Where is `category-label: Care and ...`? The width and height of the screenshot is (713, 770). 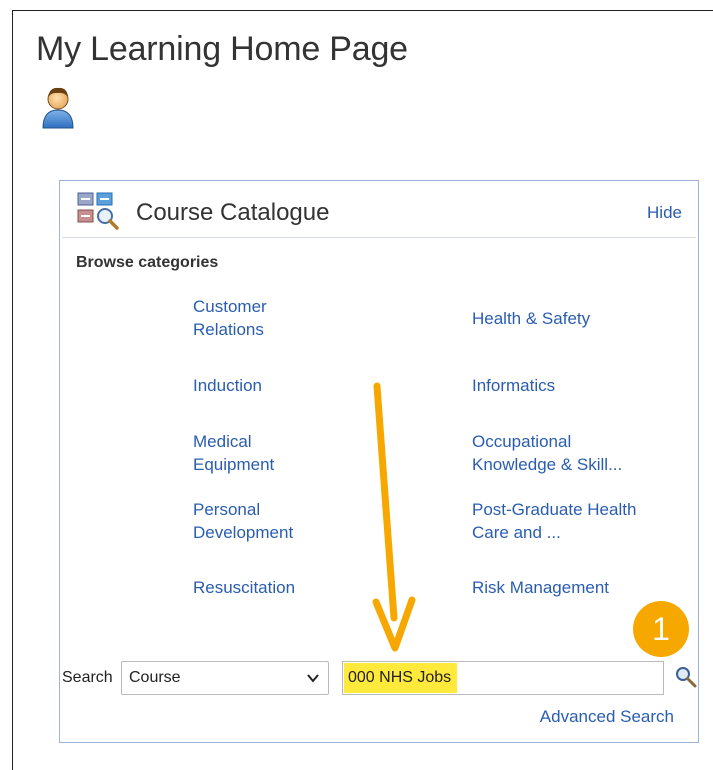 category-label: Care and ... is located at coordinates (516, 532).